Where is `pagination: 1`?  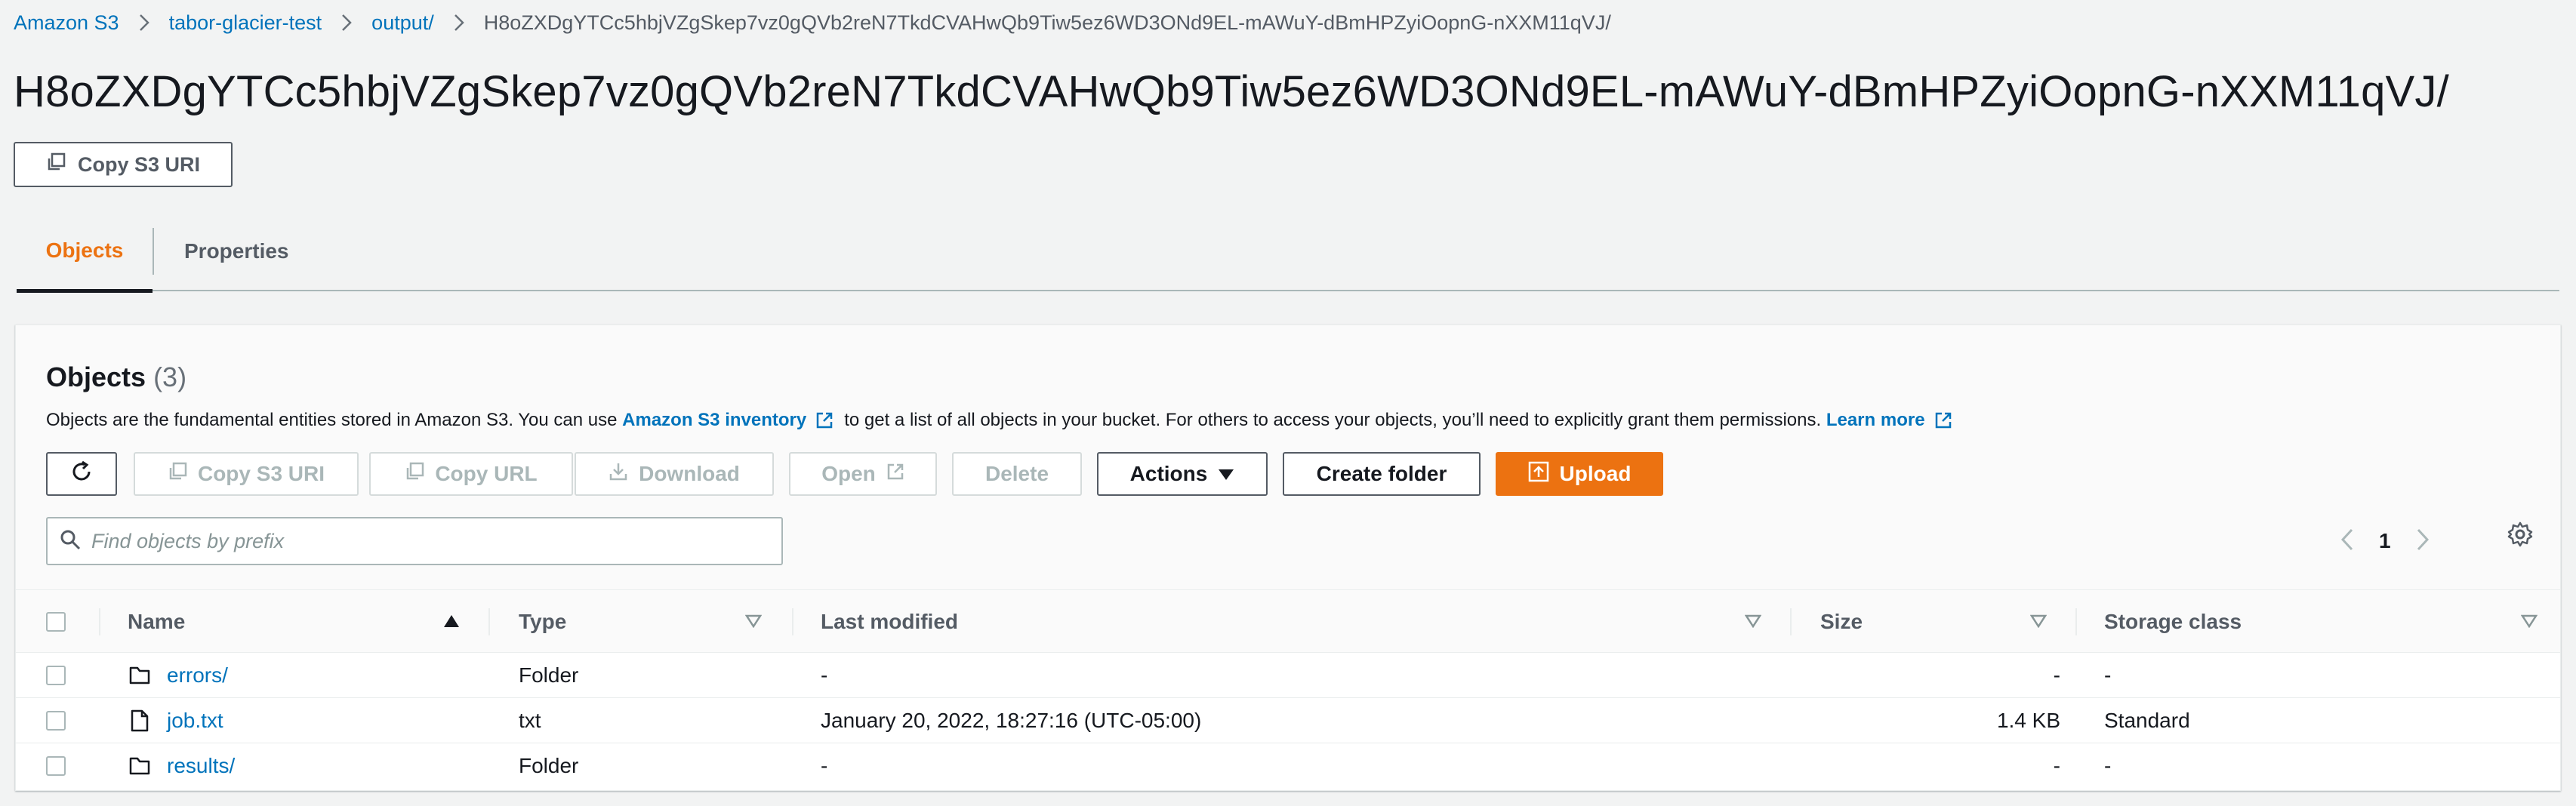
pagination: 1 is located at coordinates (2384, 541).